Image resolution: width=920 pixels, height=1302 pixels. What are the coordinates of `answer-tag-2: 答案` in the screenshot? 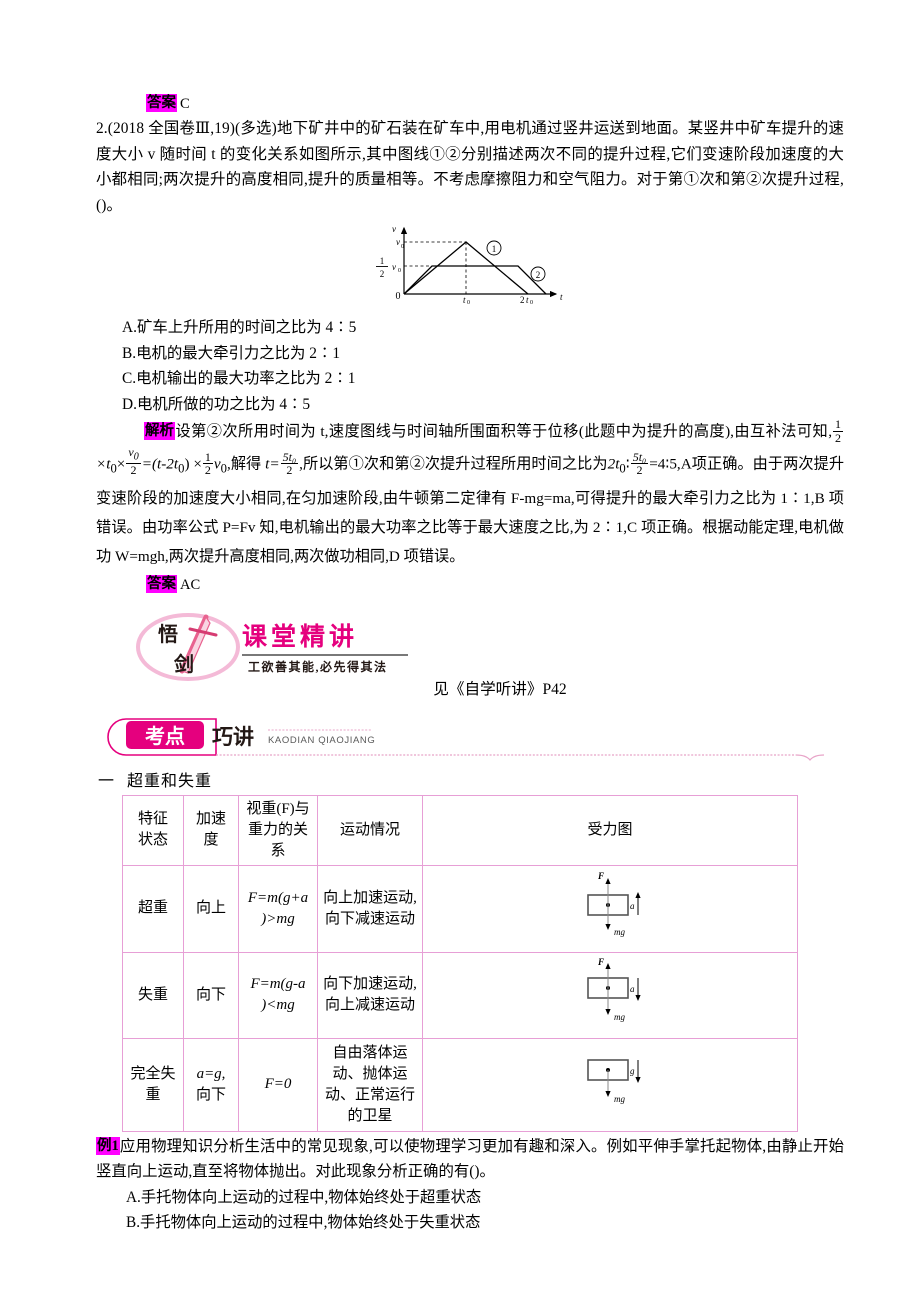 It's located at (161, 583).